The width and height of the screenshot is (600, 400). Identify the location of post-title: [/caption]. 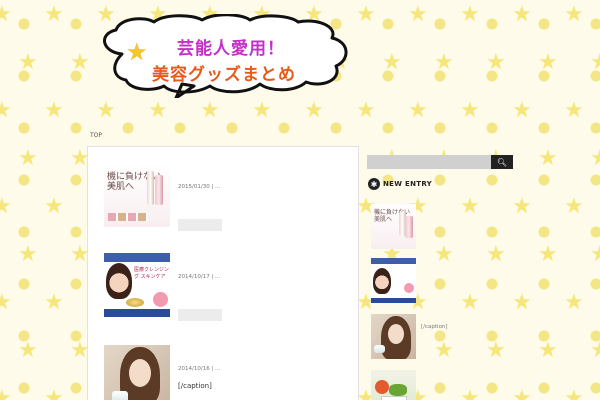
(195, 386).